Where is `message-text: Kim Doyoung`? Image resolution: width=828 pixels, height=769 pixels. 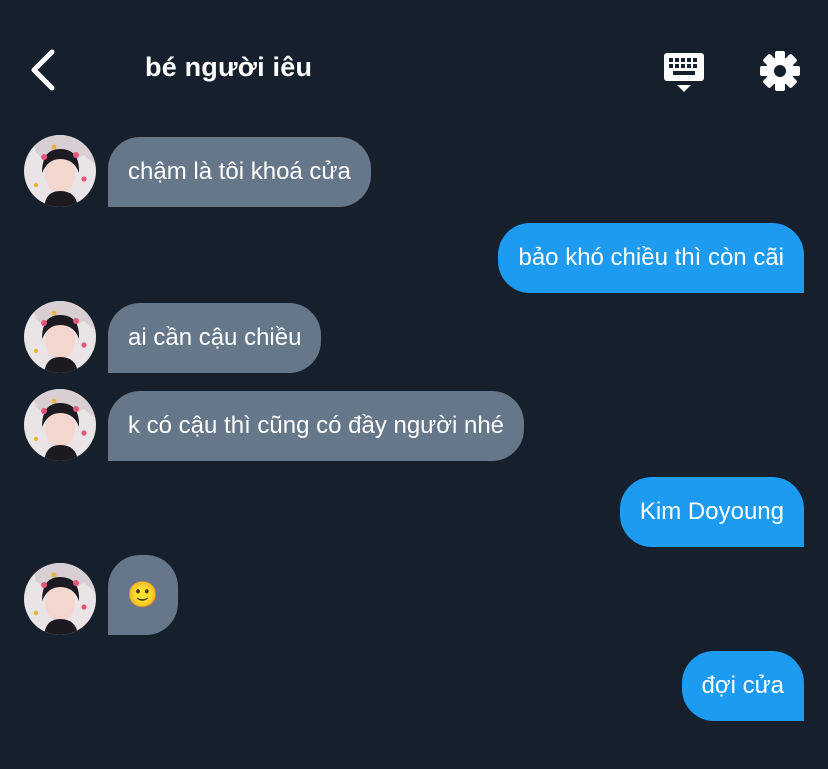
message-text: Kim Doyoung is located at coordinates (711, 511).